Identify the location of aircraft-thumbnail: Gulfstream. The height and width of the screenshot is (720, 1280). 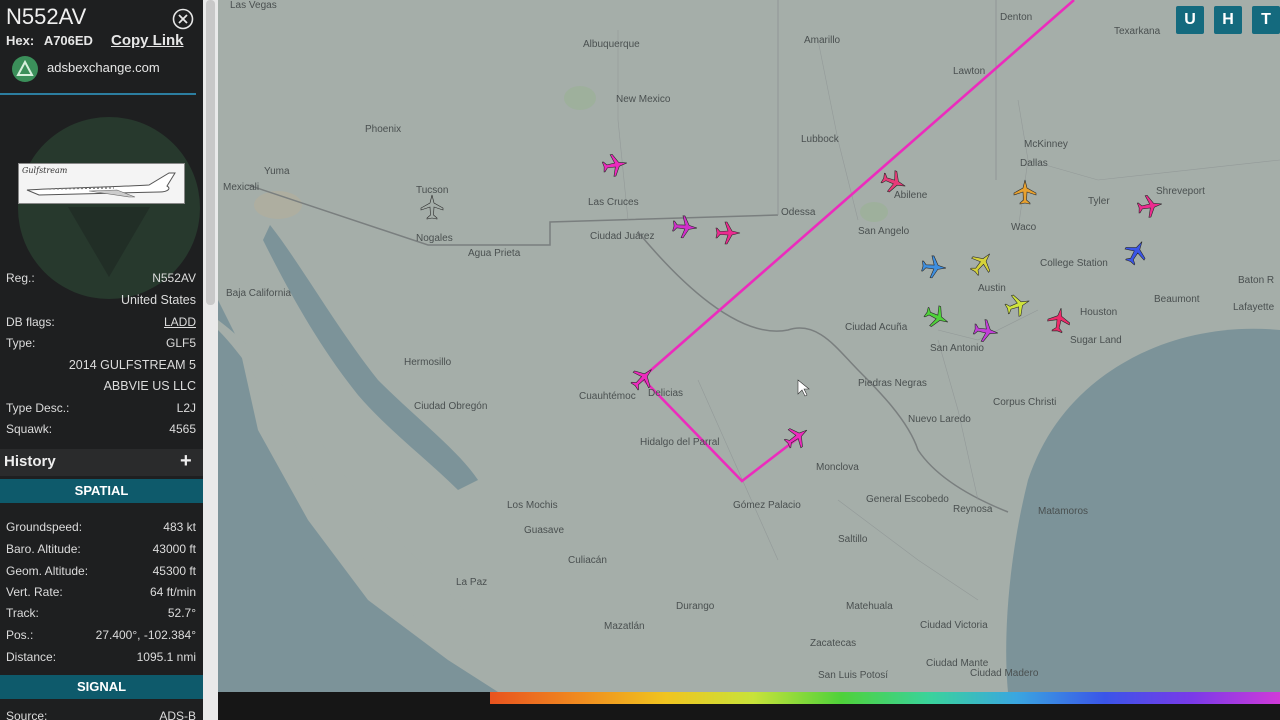
(101, 183).